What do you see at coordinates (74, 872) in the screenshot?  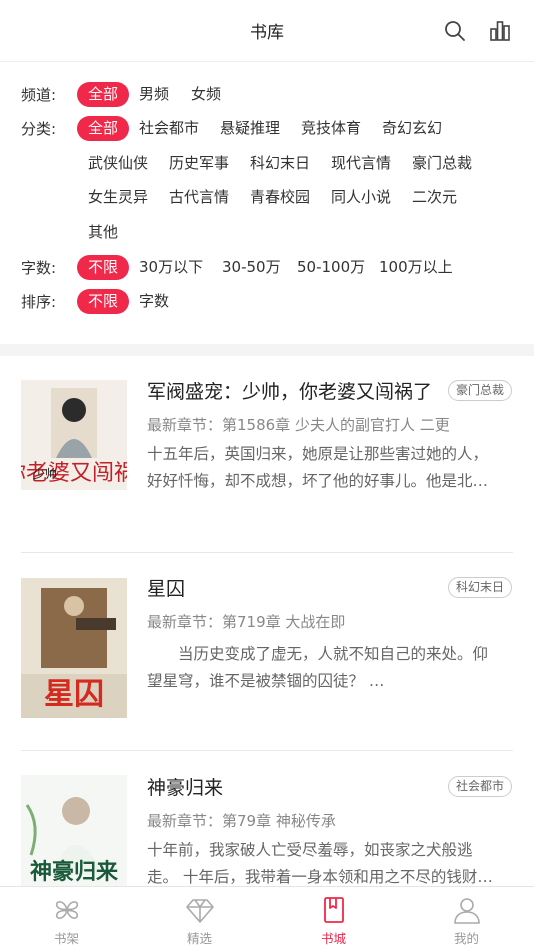 I see `cover-title-text: 神豪归来` at bounding box center [74, 872].